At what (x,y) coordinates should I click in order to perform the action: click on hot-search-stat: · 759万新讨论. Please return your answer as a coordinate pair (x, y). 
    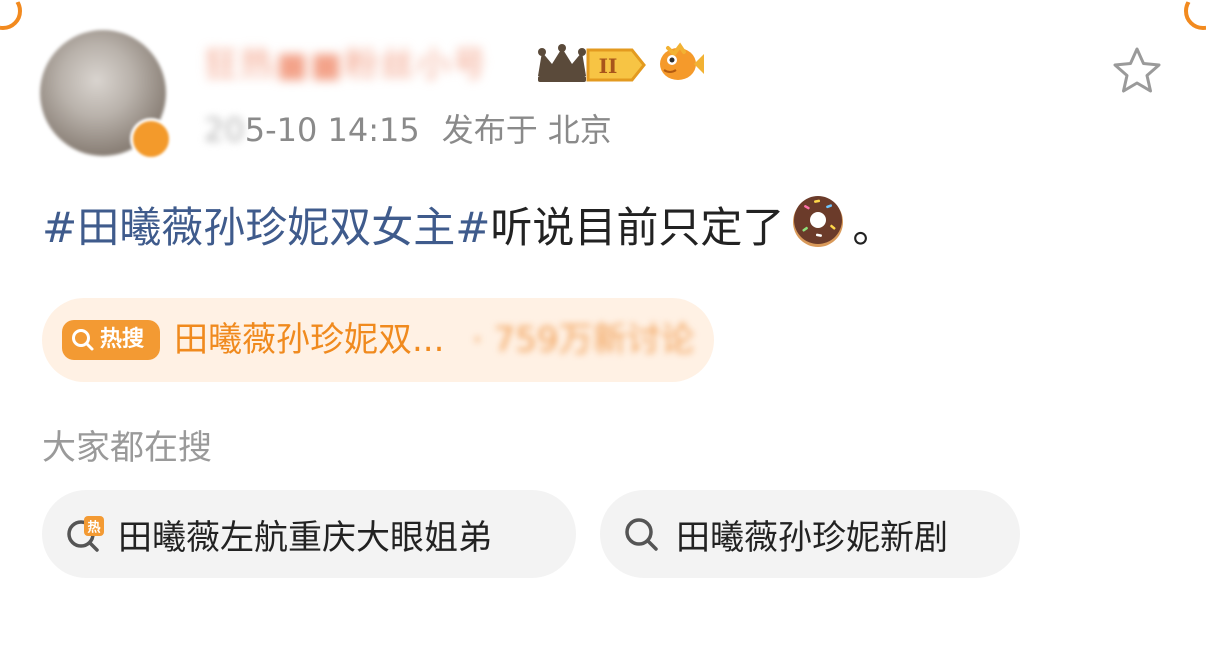
    Looking at the image, I should click on (583, 340).